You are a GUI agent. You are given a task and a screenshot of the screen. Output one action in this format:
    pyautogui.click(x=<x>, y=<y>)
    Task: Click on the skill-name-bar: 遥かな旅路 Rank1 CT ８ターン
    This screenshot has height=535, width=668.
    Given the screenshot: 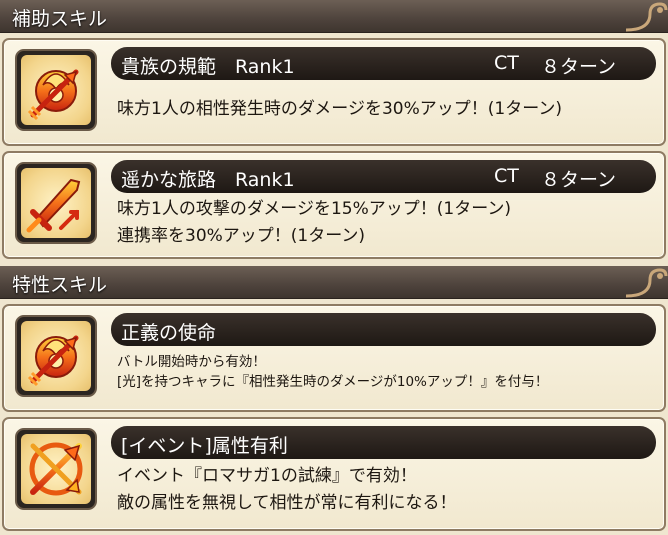 What is the action you would take?
    pyautogui.click(x=383, y=176)
    